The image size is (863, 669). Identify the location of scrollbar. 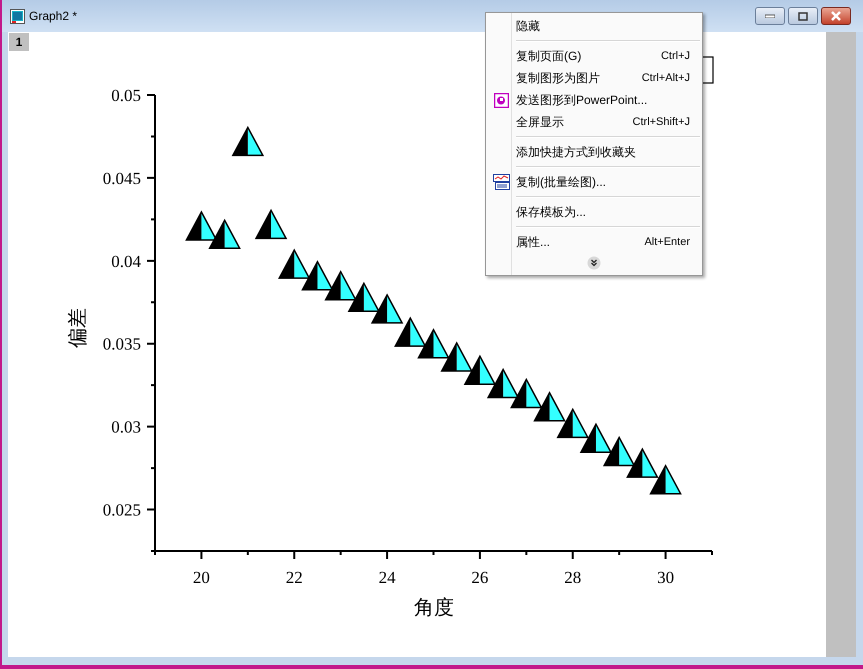
(841, 344).